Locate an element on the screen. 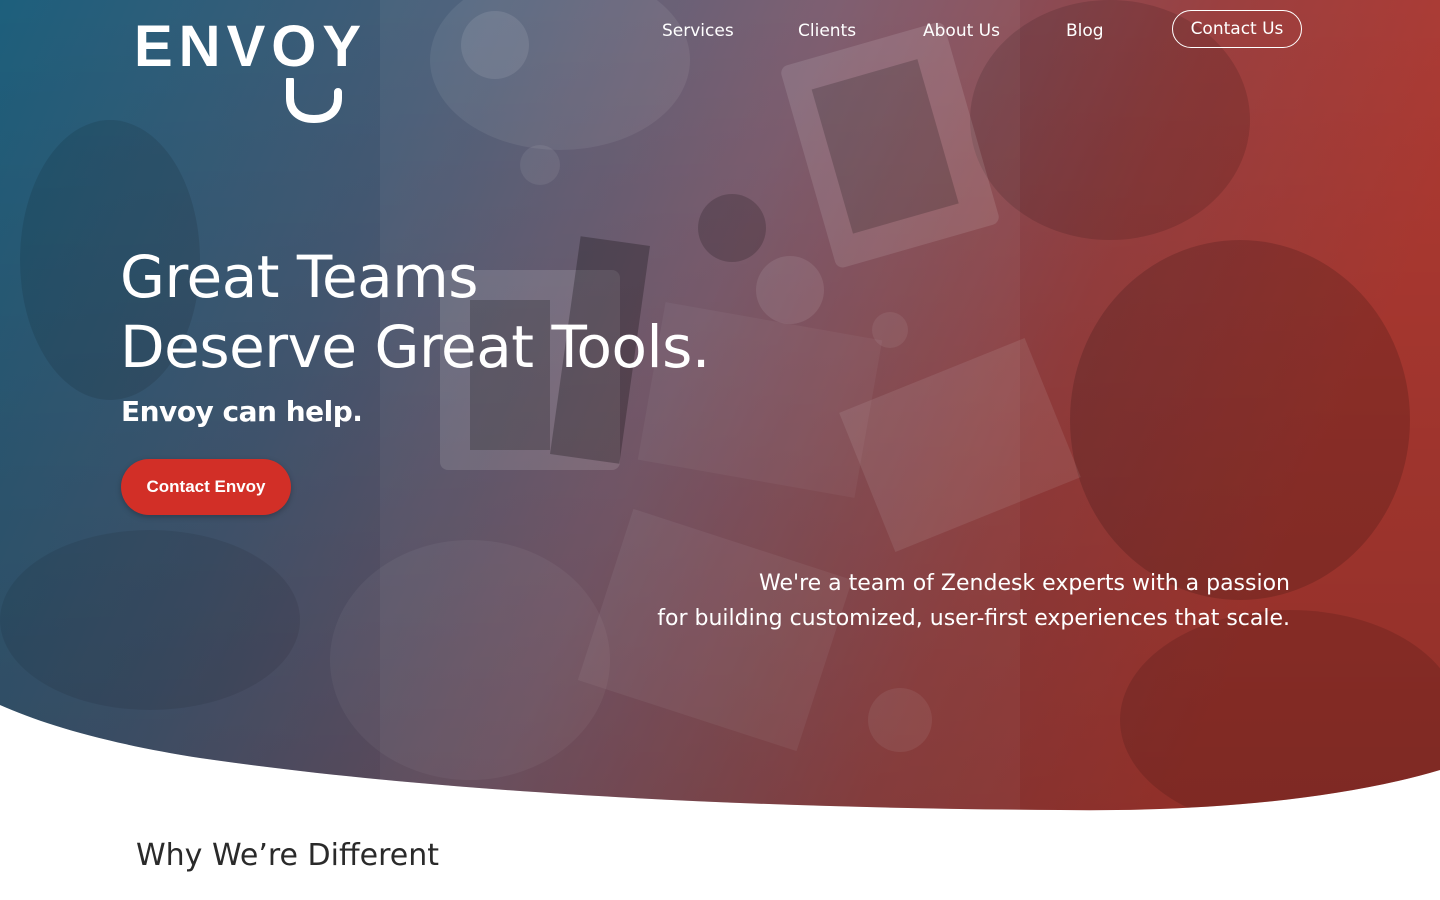 The width and height of the screenshot is (1440, 900). nav-services: Services is located at coordinates (698, 31).